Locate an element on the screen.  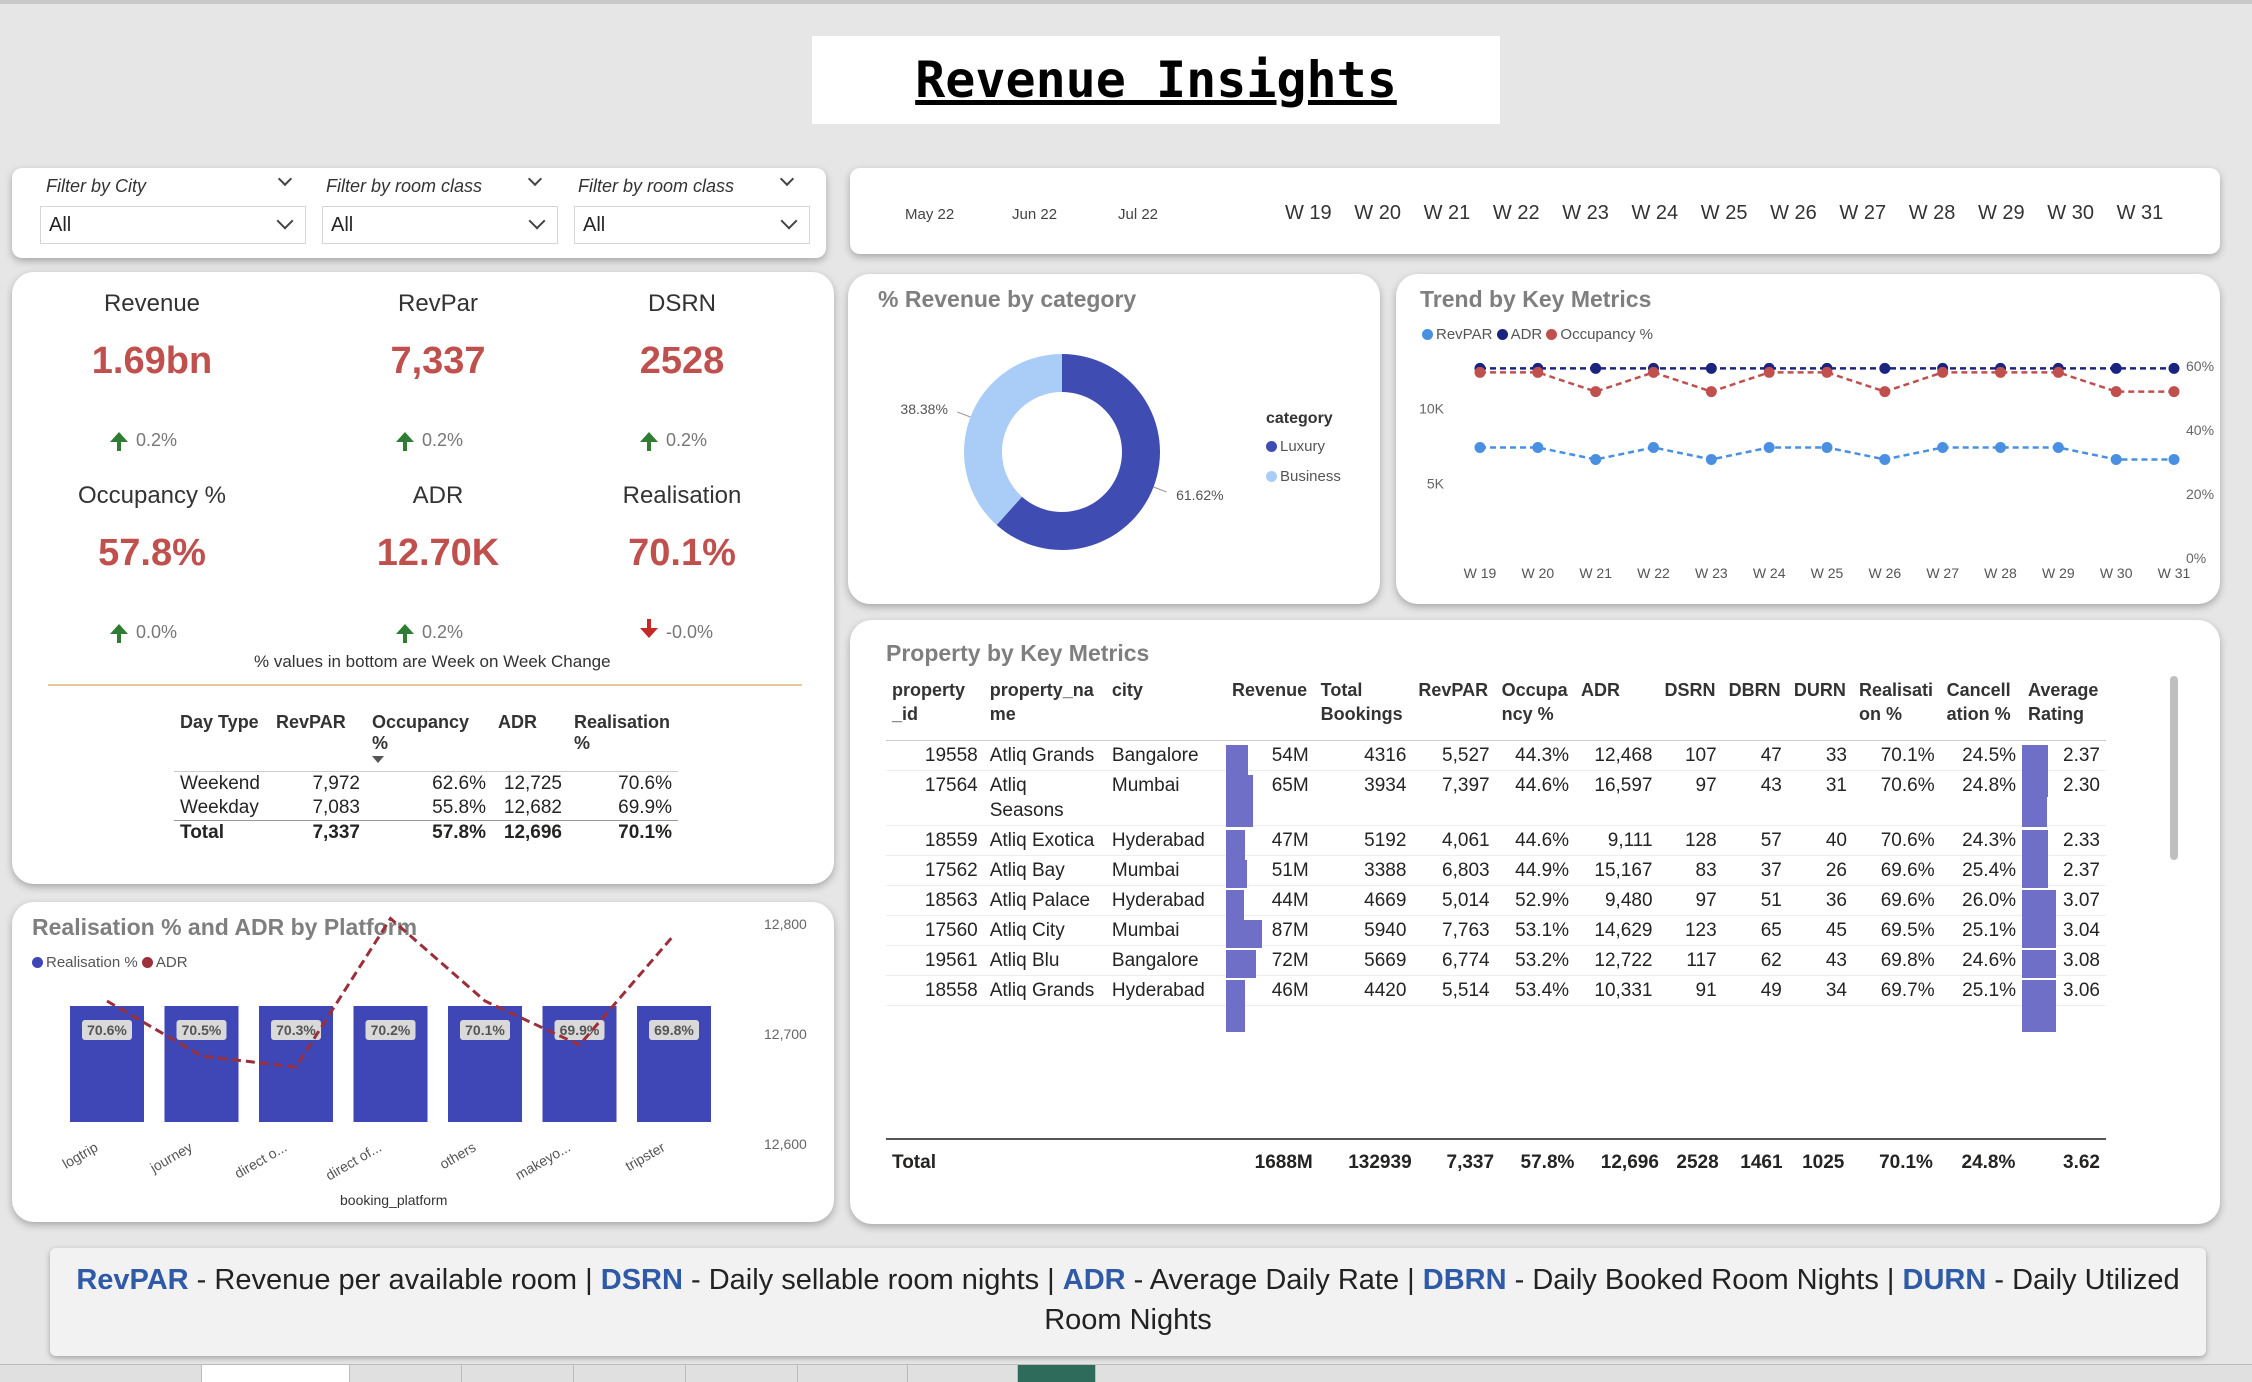
timeline-week: W 25 is located at coordinates (1724, 213).